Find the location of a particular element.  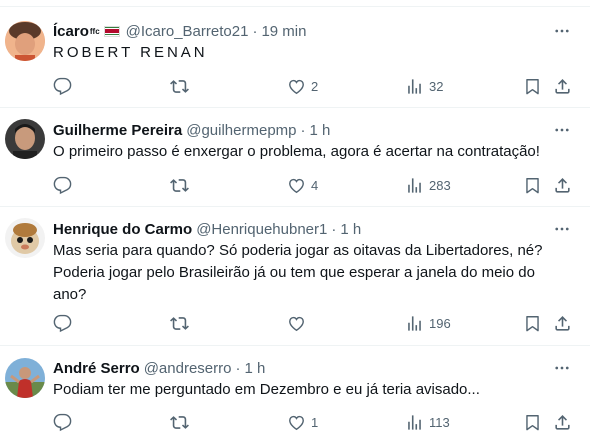

views-count: 32 is located at coordinates (436, 86).